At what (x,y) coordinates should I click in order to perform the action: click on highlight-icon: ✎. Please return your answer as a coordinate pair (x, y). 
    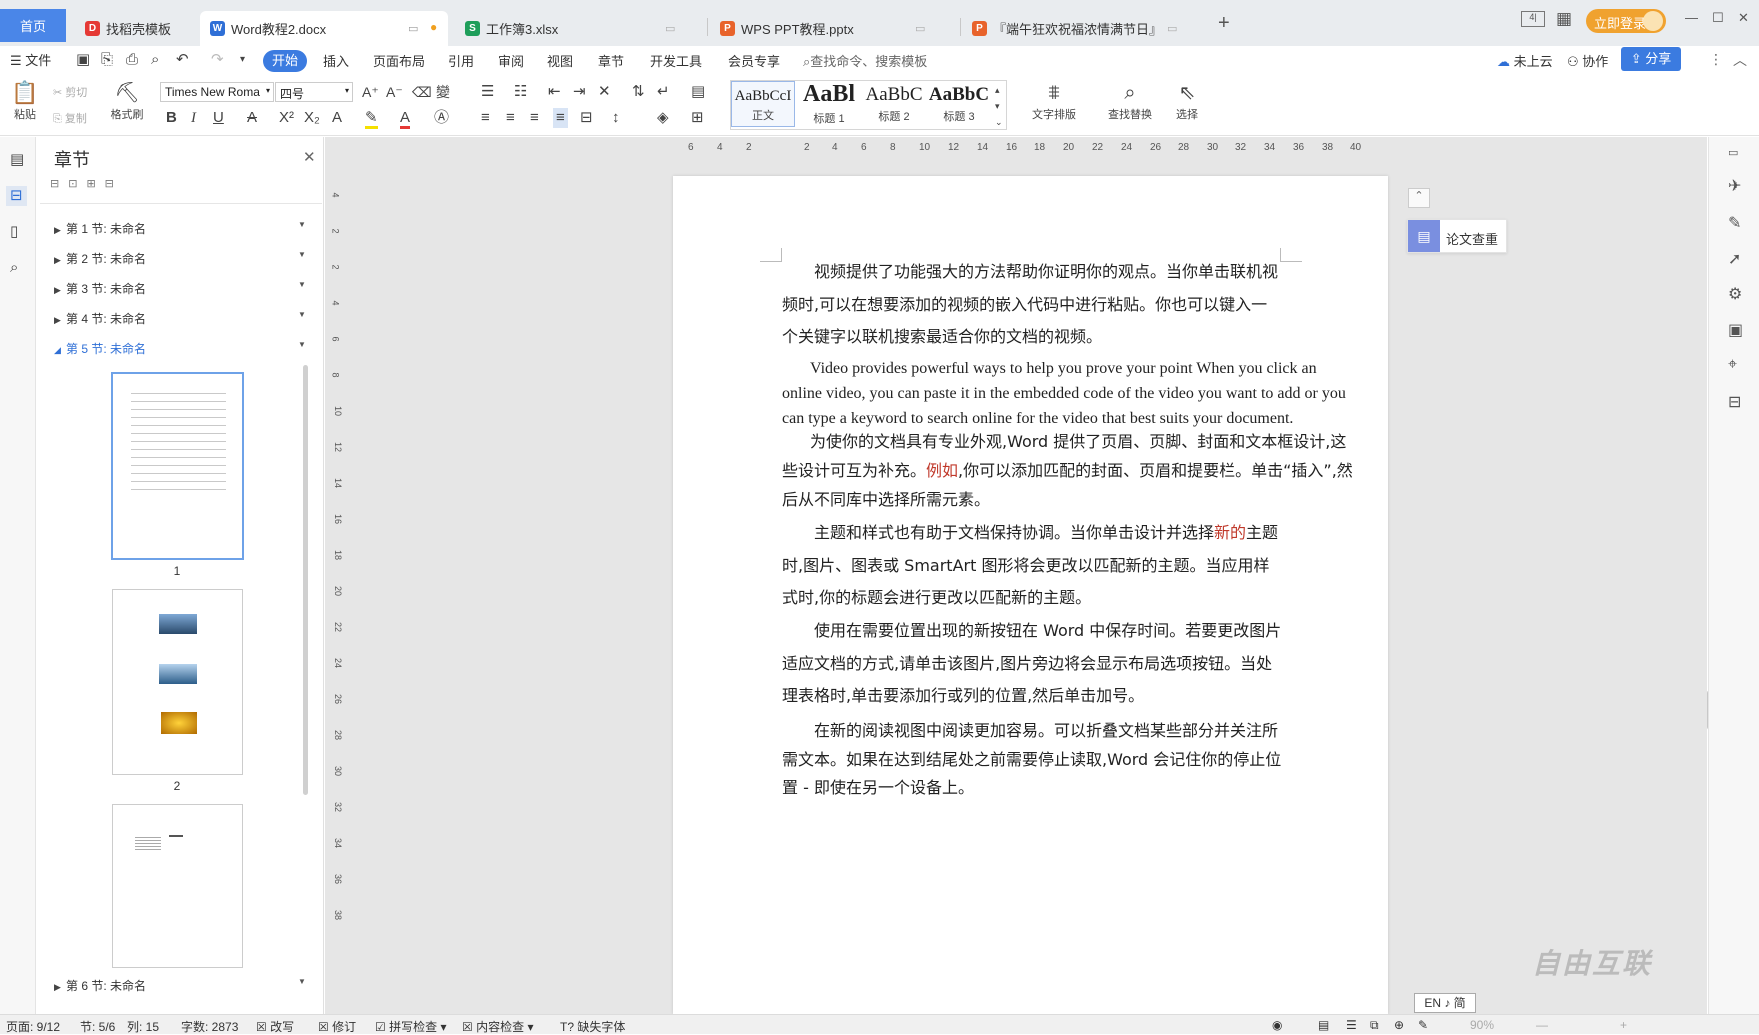
    Looking at the image, I should click on (371, 119).